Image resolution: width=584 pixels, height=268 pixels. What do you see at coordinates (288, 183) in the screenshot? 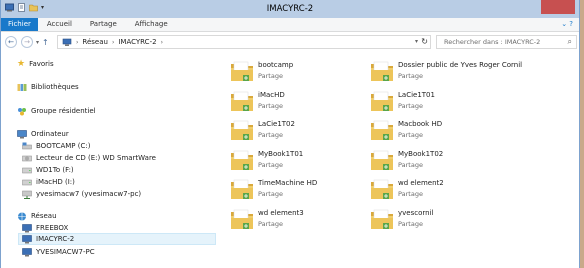
I see `share-name: TimeMachine HD` at bounding box center [288, 183].